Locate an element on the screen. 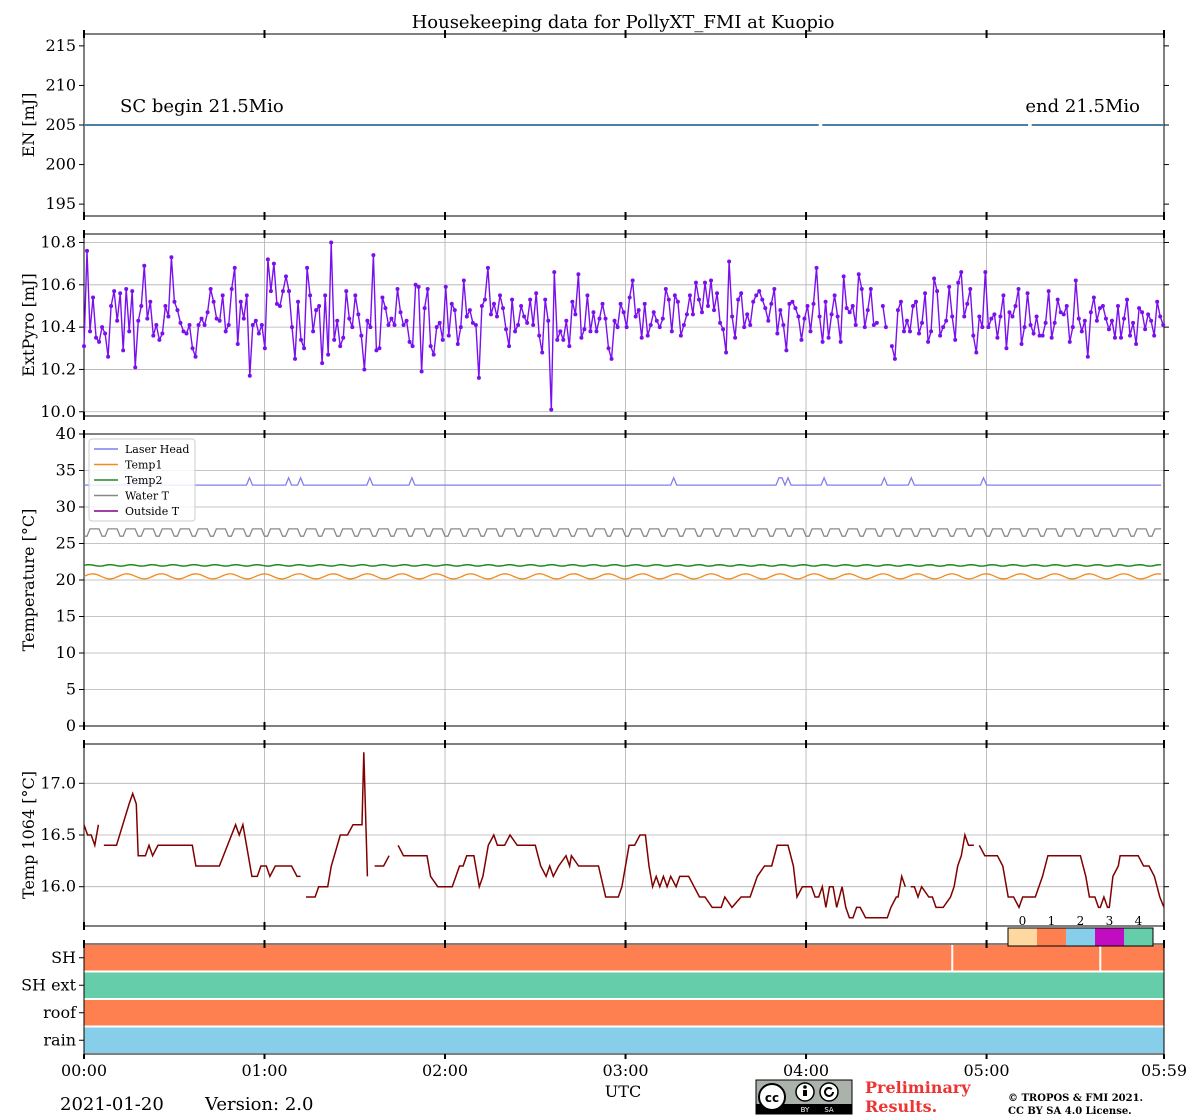 This screenshot has width=1200, height=1120. temp2-line is located at coordinates (622, 565).